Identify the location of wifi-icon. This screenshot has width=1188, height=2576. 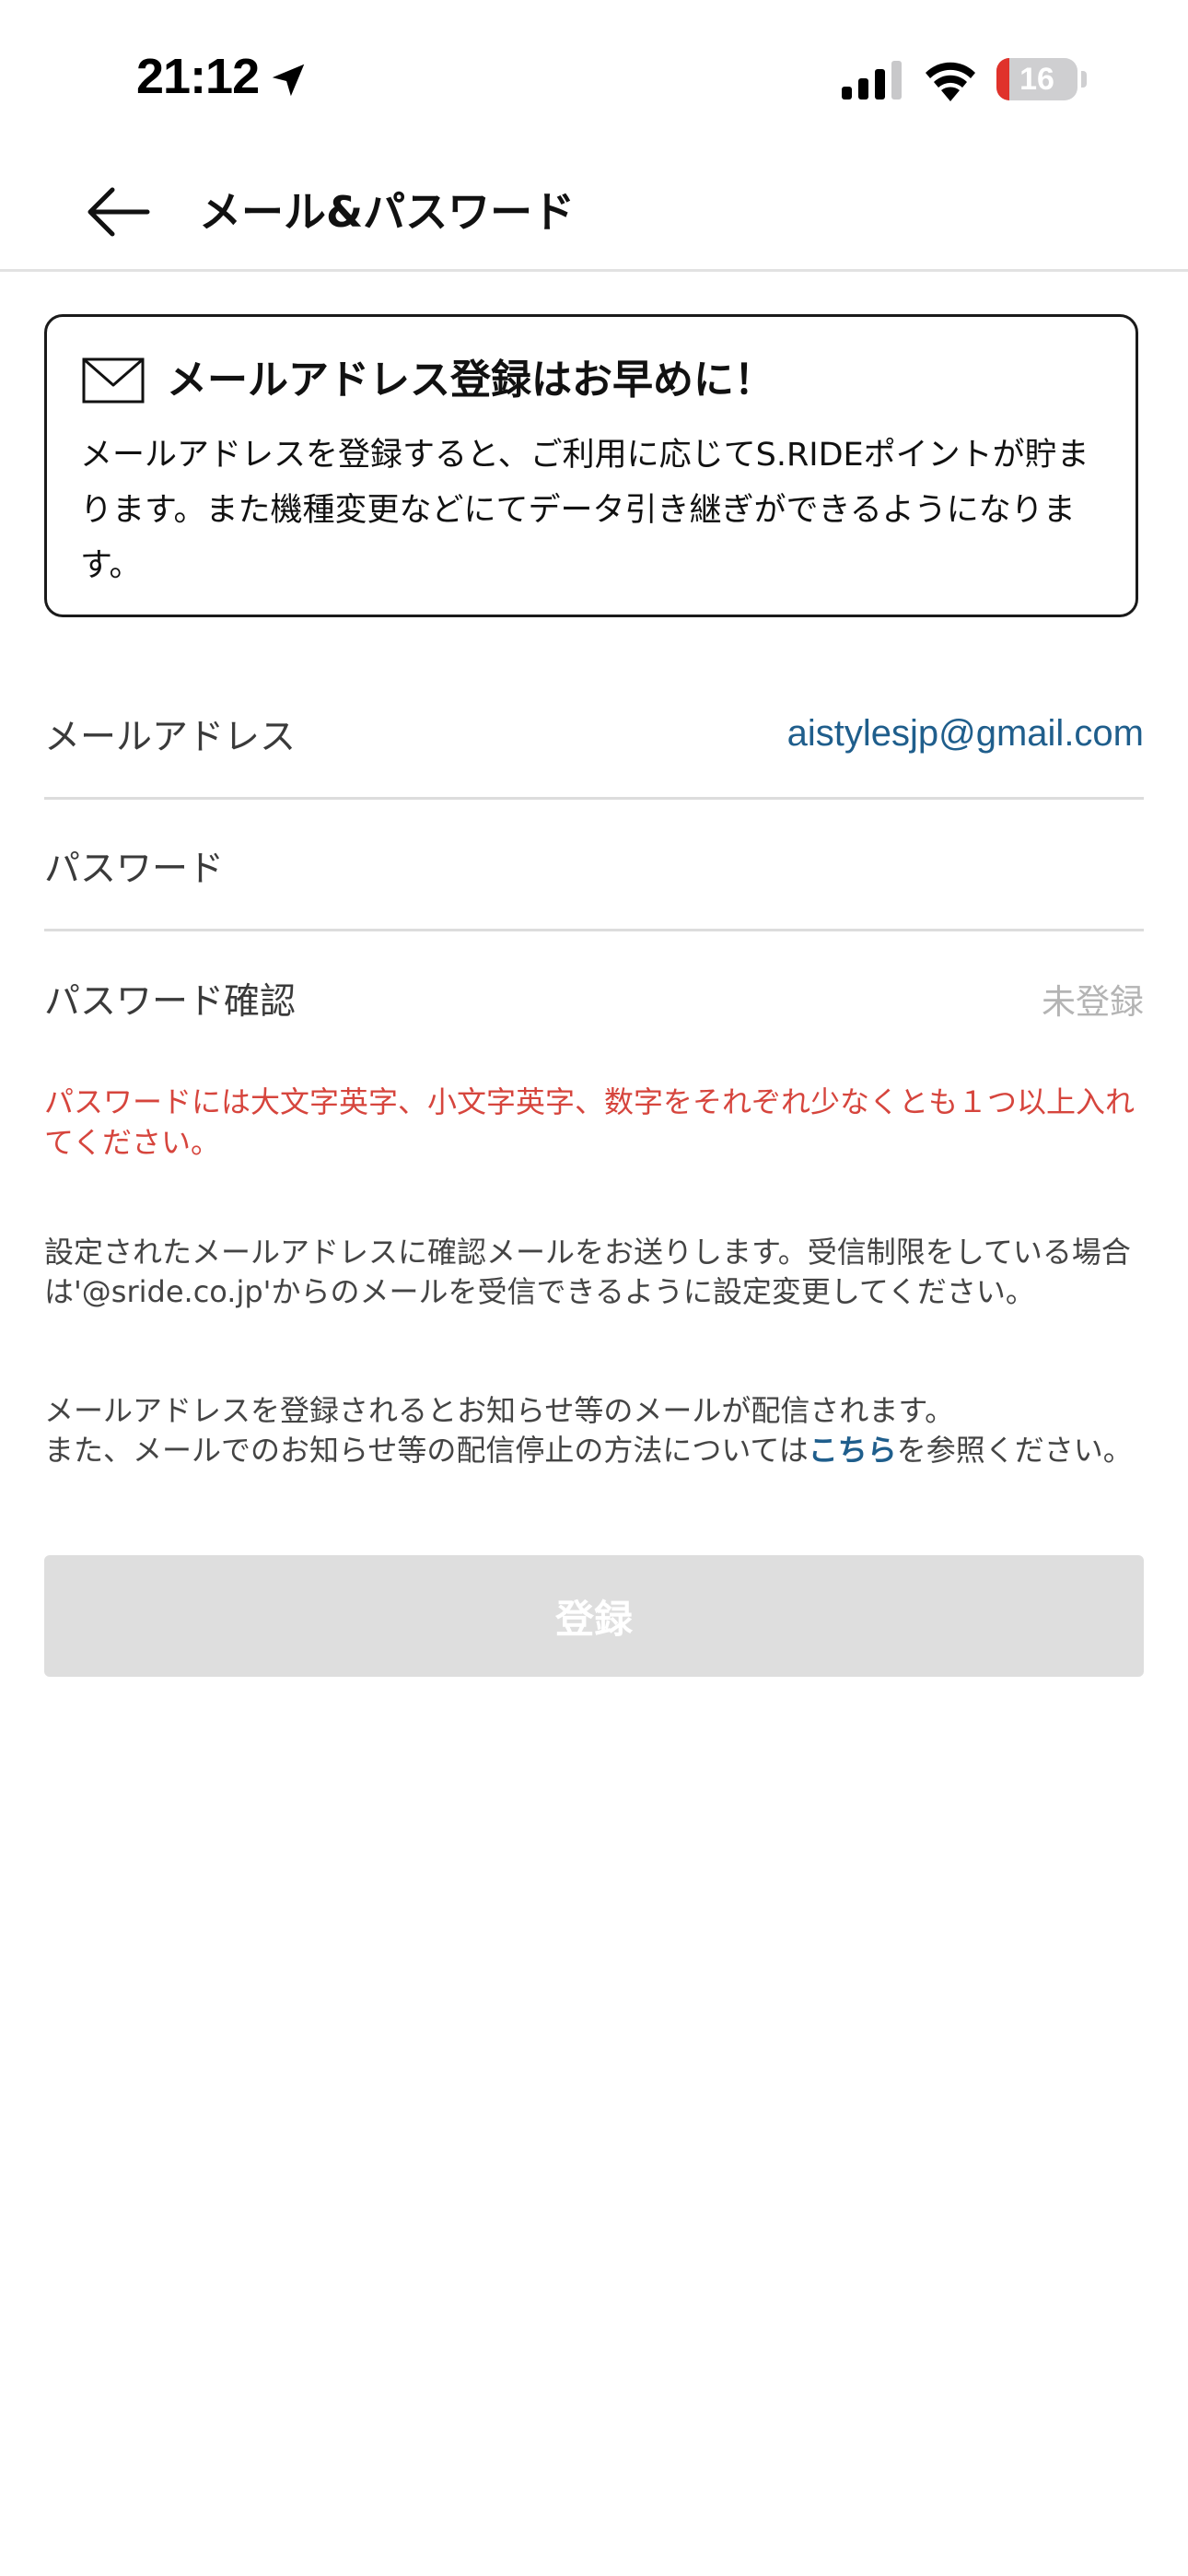
(951, 81).